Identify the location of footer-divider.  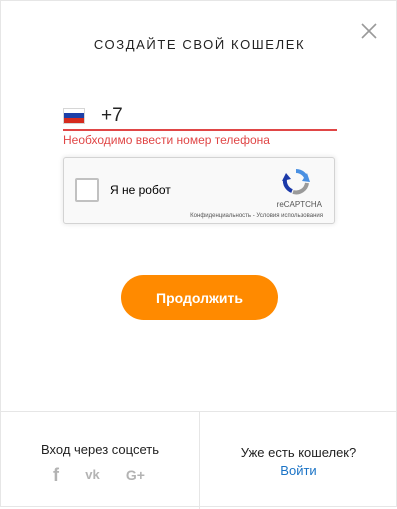
(199, 460).